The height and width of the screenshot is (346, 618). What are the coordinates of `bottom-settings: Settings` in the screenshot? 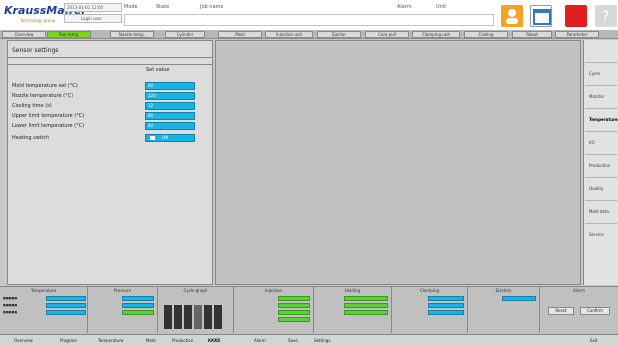 It's located at (322, 340).